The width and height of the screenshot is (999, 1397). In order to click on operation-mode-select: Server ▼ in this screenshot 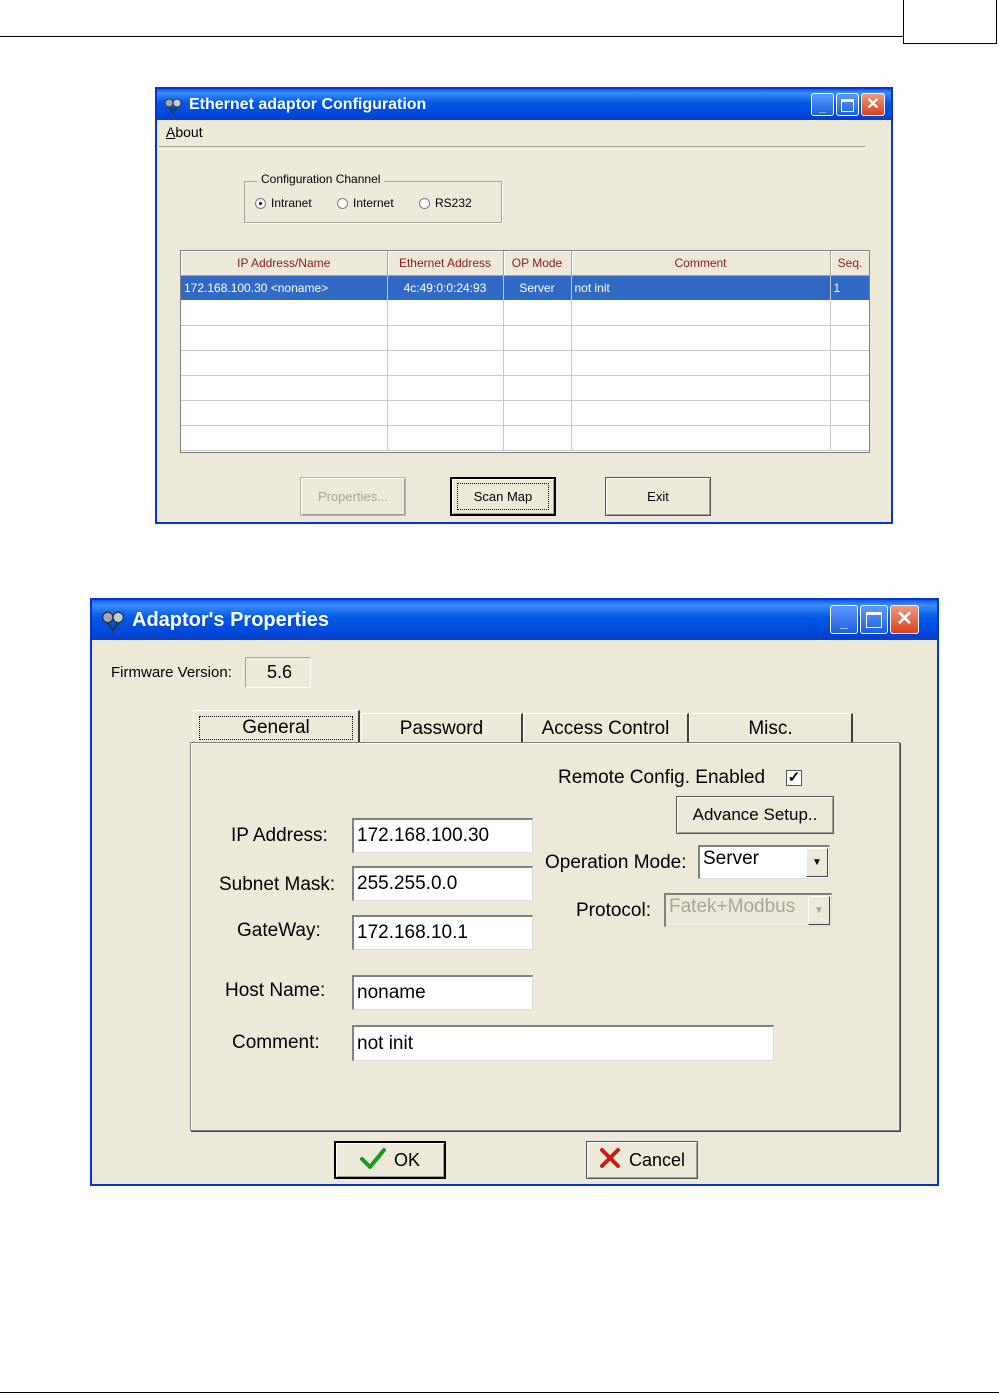, I will do `click(764, 862)`.